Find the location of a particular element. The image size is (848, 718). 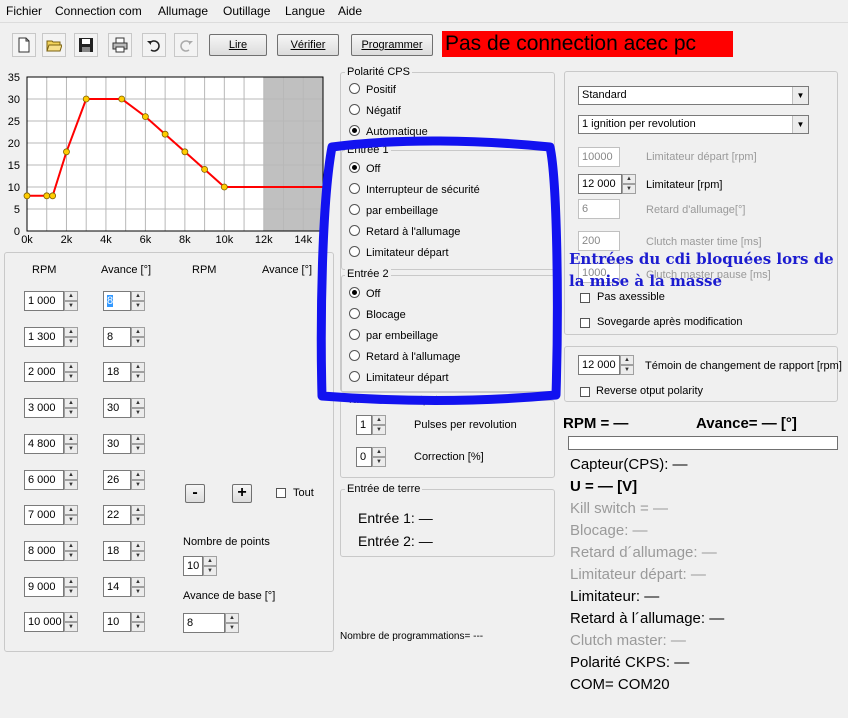

pulses-stepper: 1 ▲ ▼ is located at coordinates (371, 425).